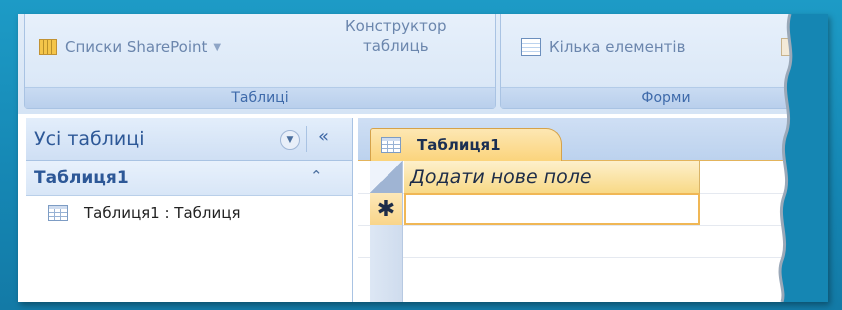  Describe the element at coordinates (617, 47) in the screenshot. I see `multiple-items-label: Кілька елементів` at that location.